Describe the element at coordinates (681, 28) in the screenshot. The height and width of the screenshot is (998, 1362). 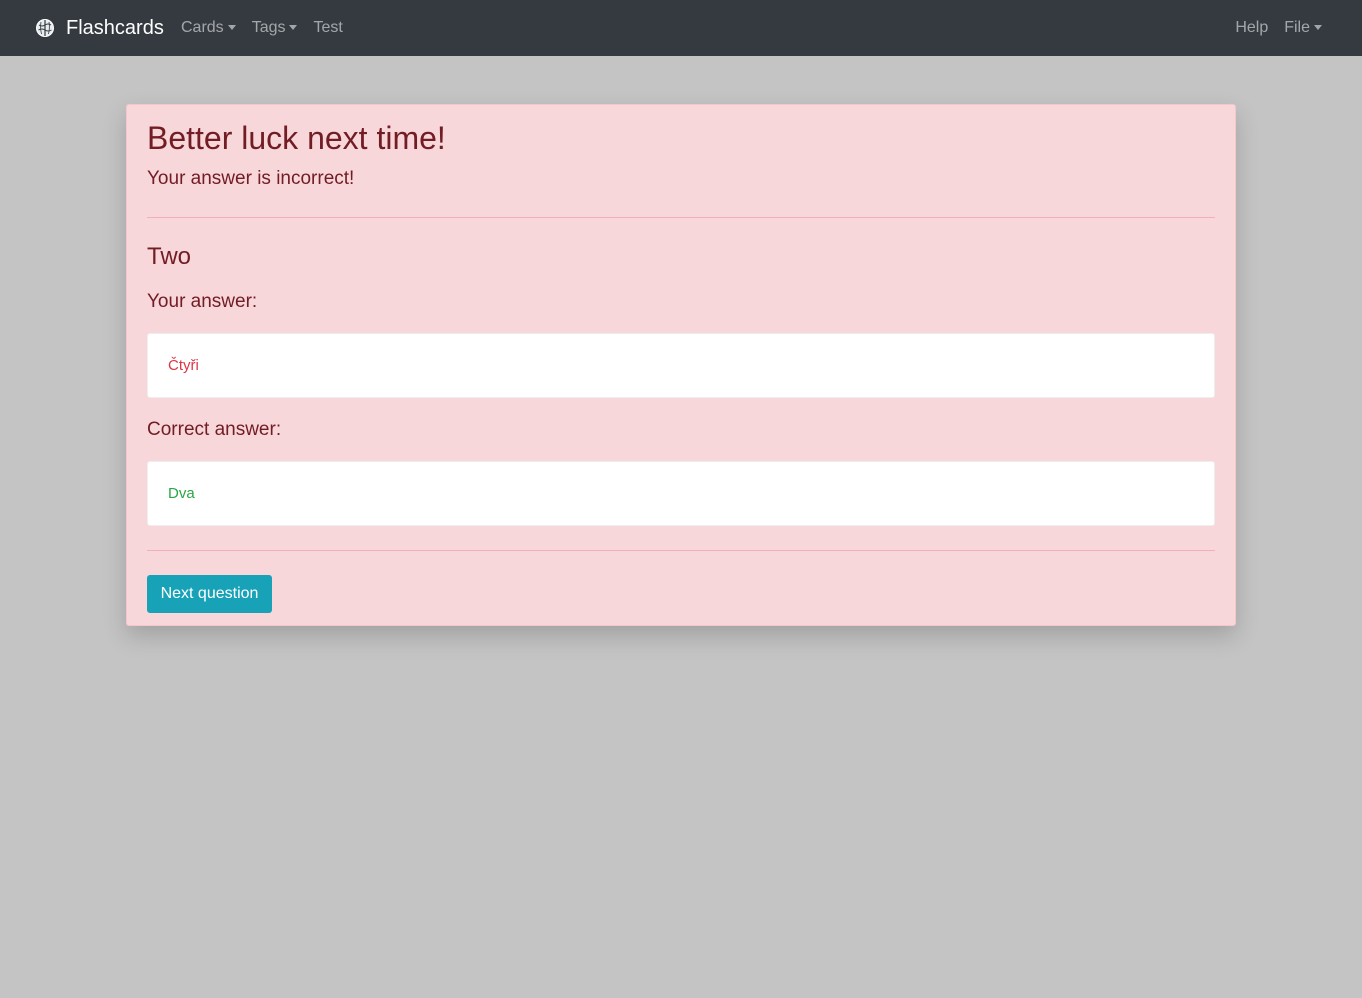
I see `navbar: Flashcards Cards Tags Test Help File` at that location.